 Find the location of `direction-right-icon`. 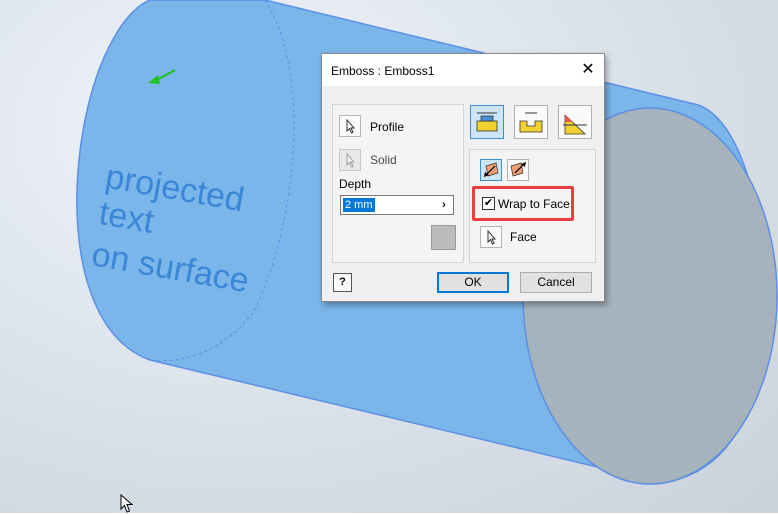

direction-right-icon is located at coordinates (518, 169).